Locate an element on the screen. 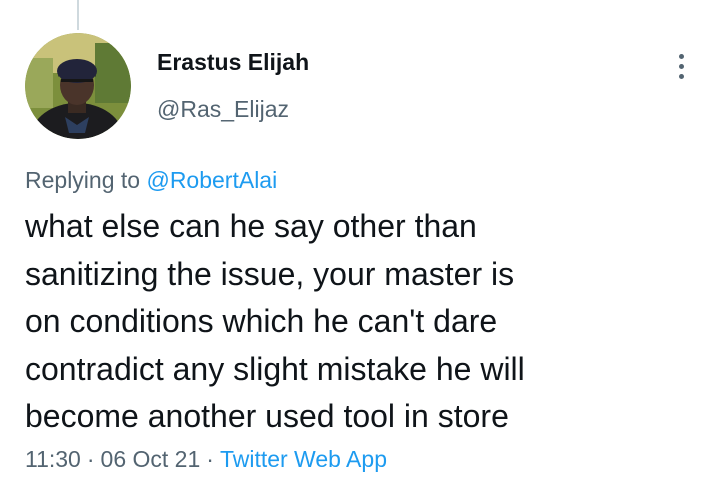  avatar is located at coordinates (78, 86).